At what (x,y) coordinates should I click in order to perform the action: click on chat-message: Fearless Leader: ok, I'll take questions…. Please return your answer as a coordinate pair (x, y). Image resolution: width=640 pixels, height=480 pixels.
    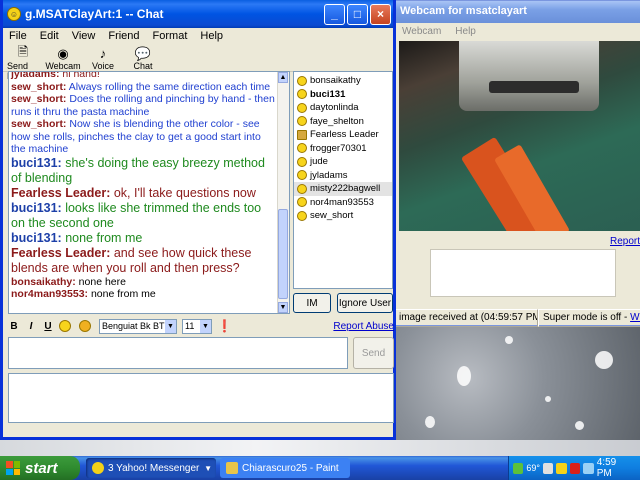
    Looking at the image, I should click on (144, 193).